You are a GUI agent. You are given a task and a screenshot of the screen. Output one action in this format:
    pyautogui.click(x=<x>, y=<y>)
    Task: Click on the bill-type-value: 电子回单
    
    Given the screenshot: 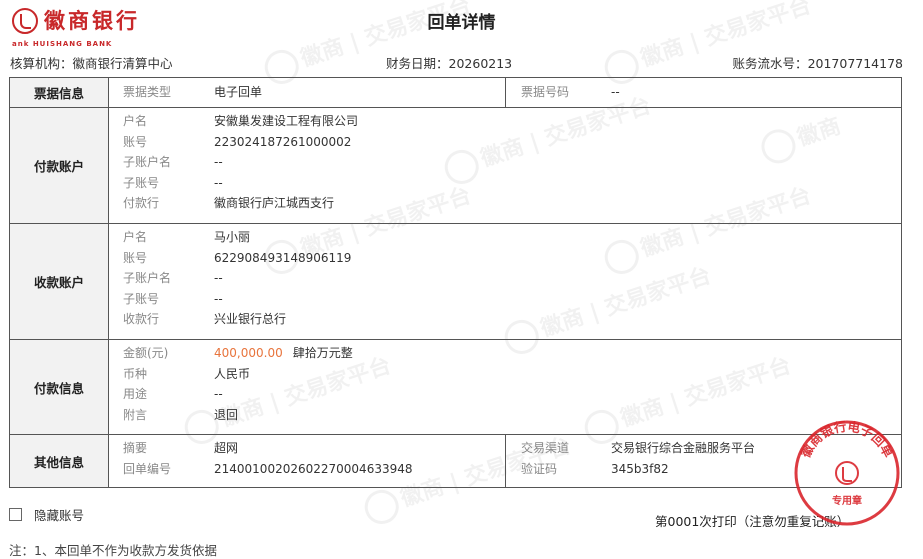 What is the action you would take?
    pyautogui.click(x=238, y=92)
    